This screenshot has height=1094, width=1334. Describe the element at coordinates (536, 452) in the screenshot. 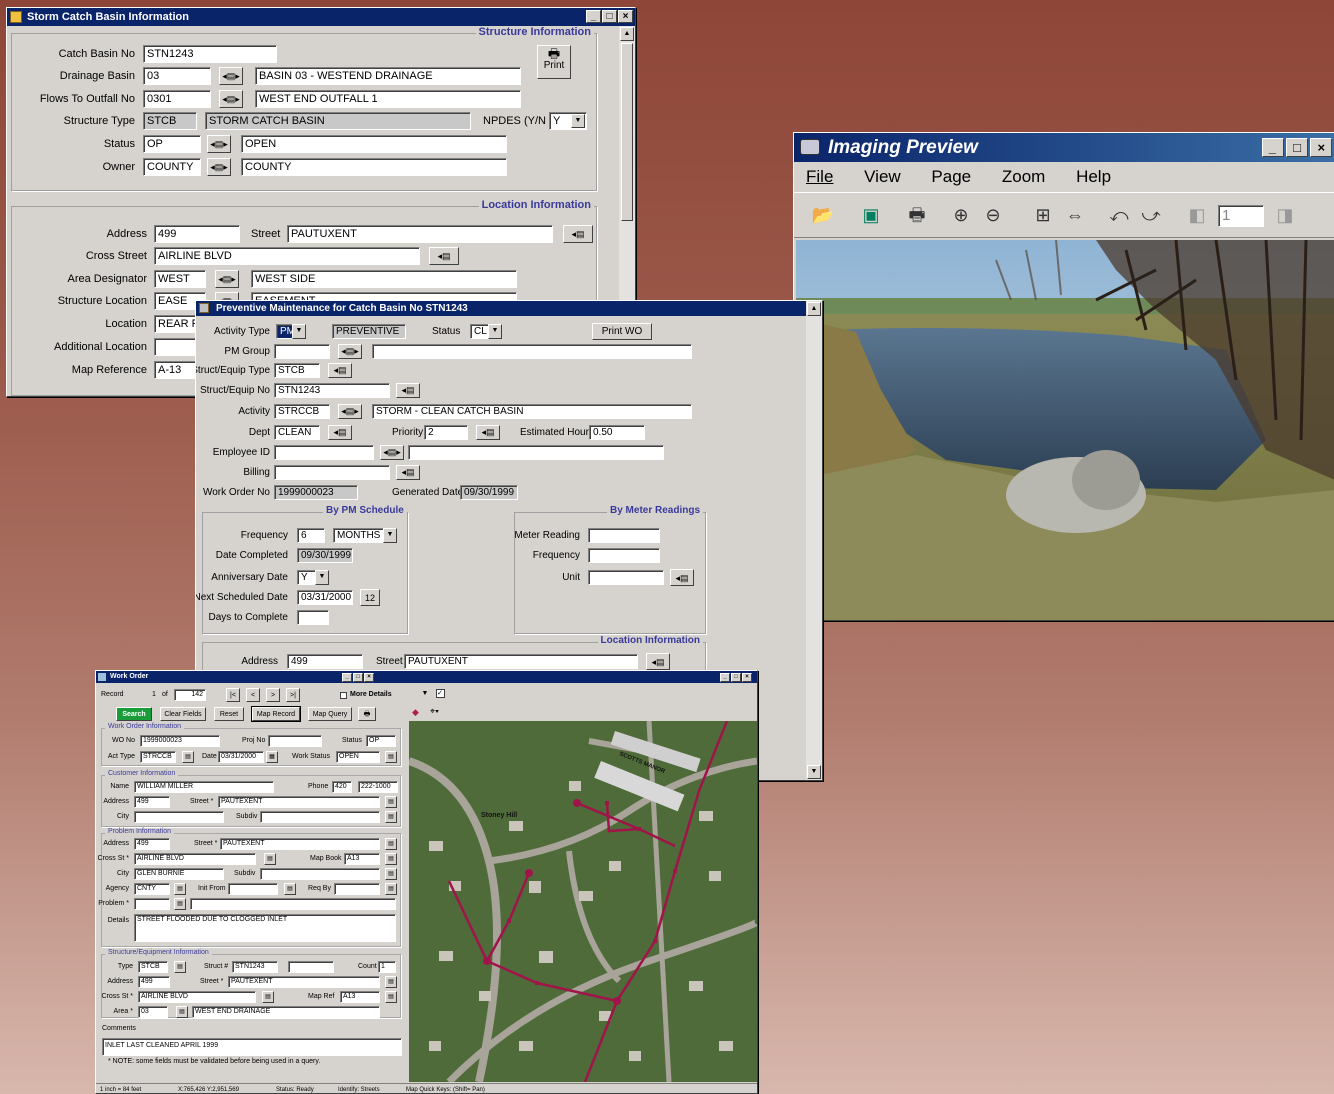

I see `employee-desc` at that location.